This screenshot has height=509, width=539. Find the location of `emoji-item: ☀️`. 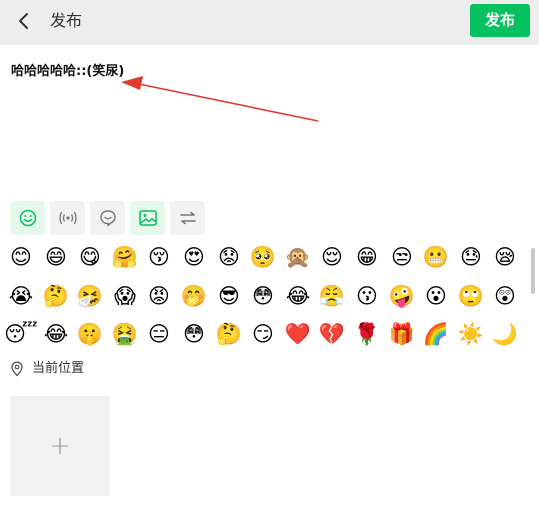

emoji-item: ☀️ is located at coordinates (471, 334).